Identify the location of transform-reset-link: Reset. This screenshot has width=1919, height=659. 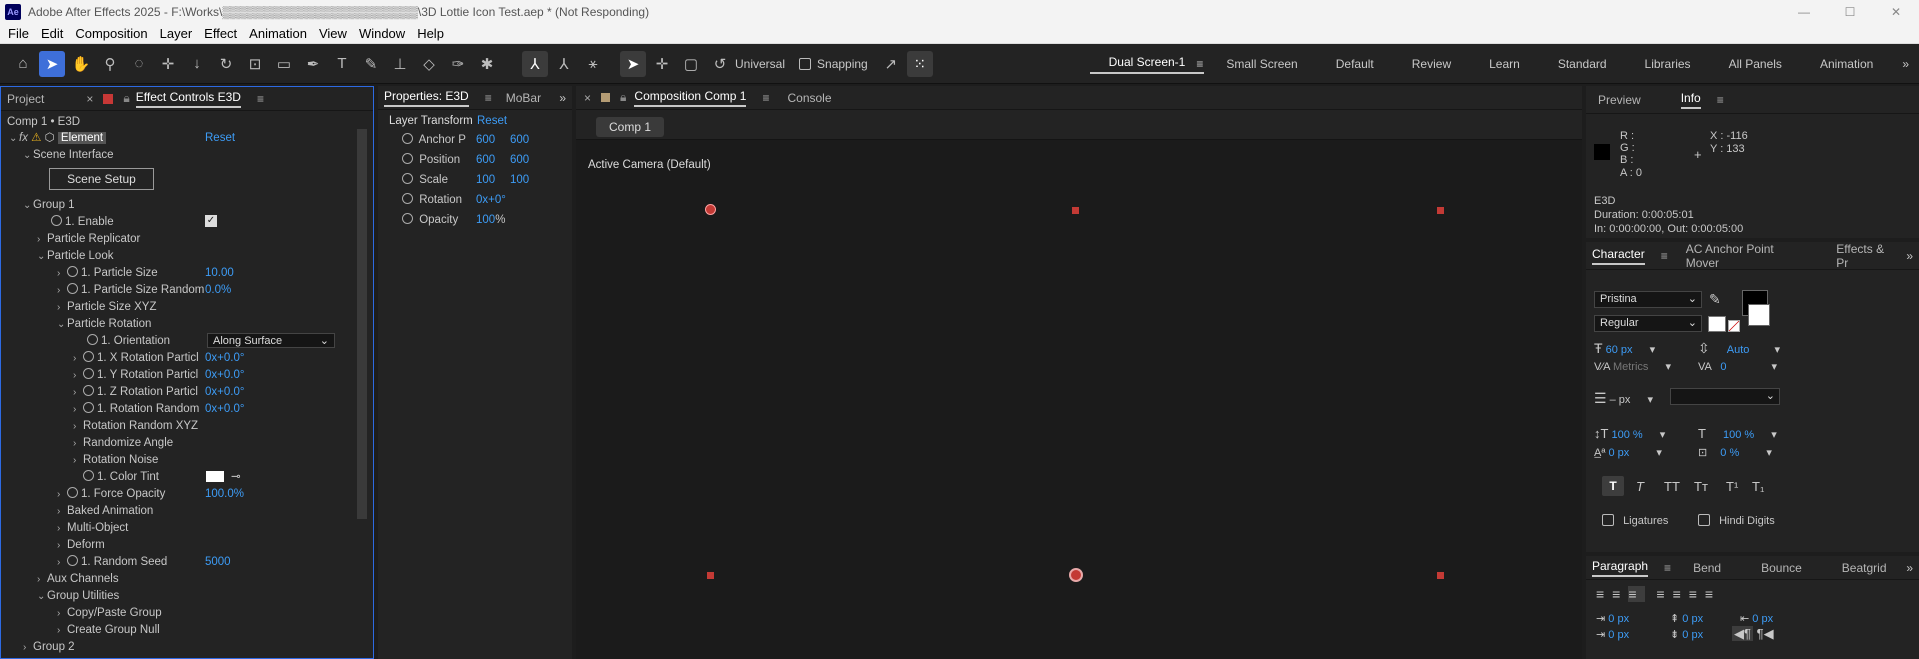
(492, 121).